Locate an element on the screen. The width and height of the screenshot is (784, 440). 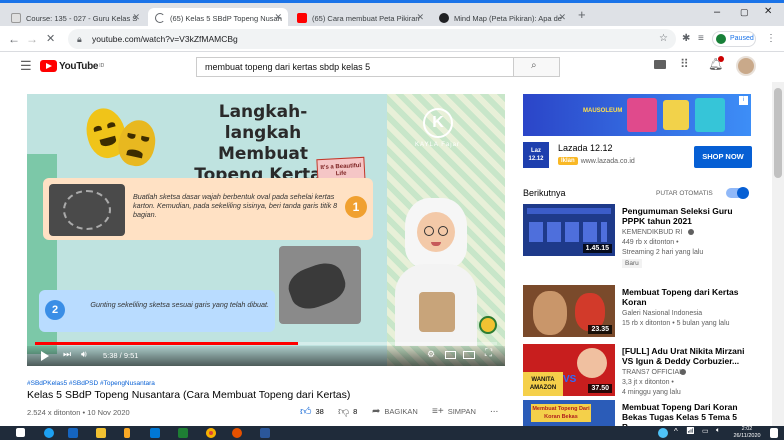
like-button: 👍︎ 38 is located at coordinates (312, 411).